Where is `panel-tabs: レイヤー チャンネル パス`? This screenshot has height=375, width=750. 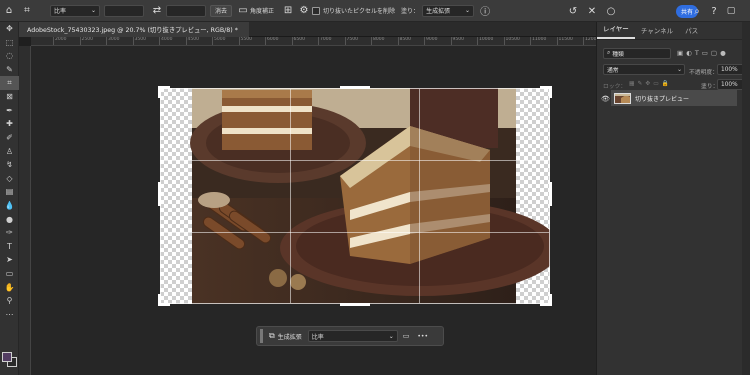
panel-tabs: レイヤー チャンネル パス is located at coordinates (673, 31).